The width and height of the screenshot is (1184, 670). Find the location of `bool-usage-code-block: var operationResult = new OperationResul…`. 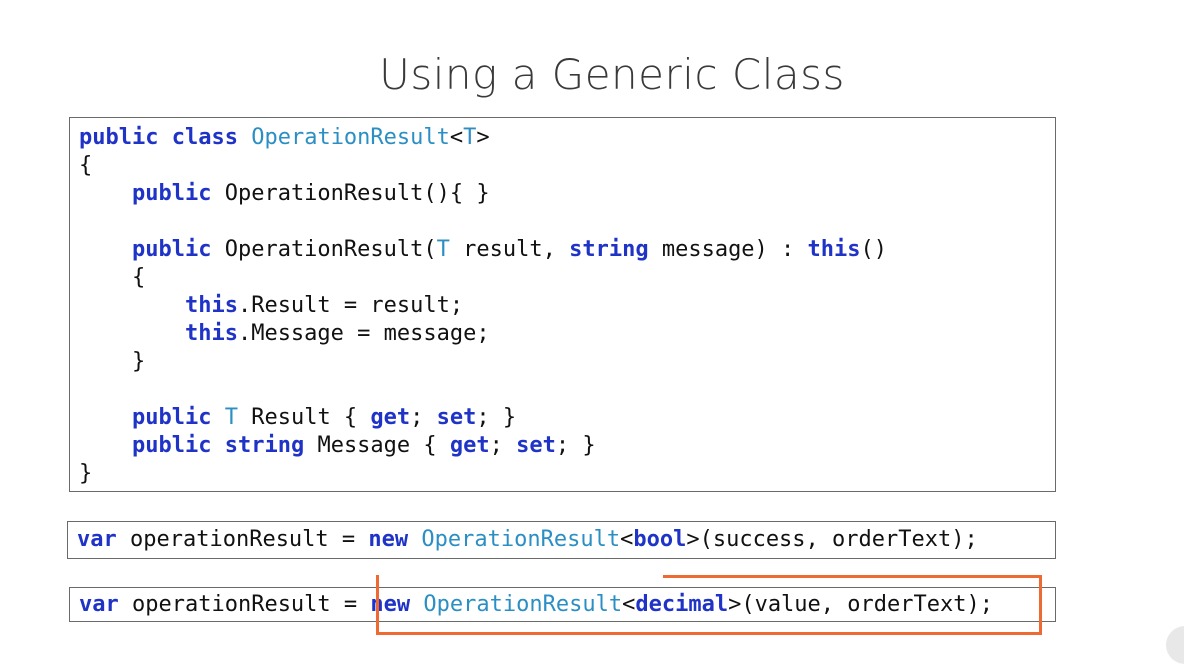

bool-usage-code-block: var operationResult = new OperationResul… is located at coordinates (561, 540).